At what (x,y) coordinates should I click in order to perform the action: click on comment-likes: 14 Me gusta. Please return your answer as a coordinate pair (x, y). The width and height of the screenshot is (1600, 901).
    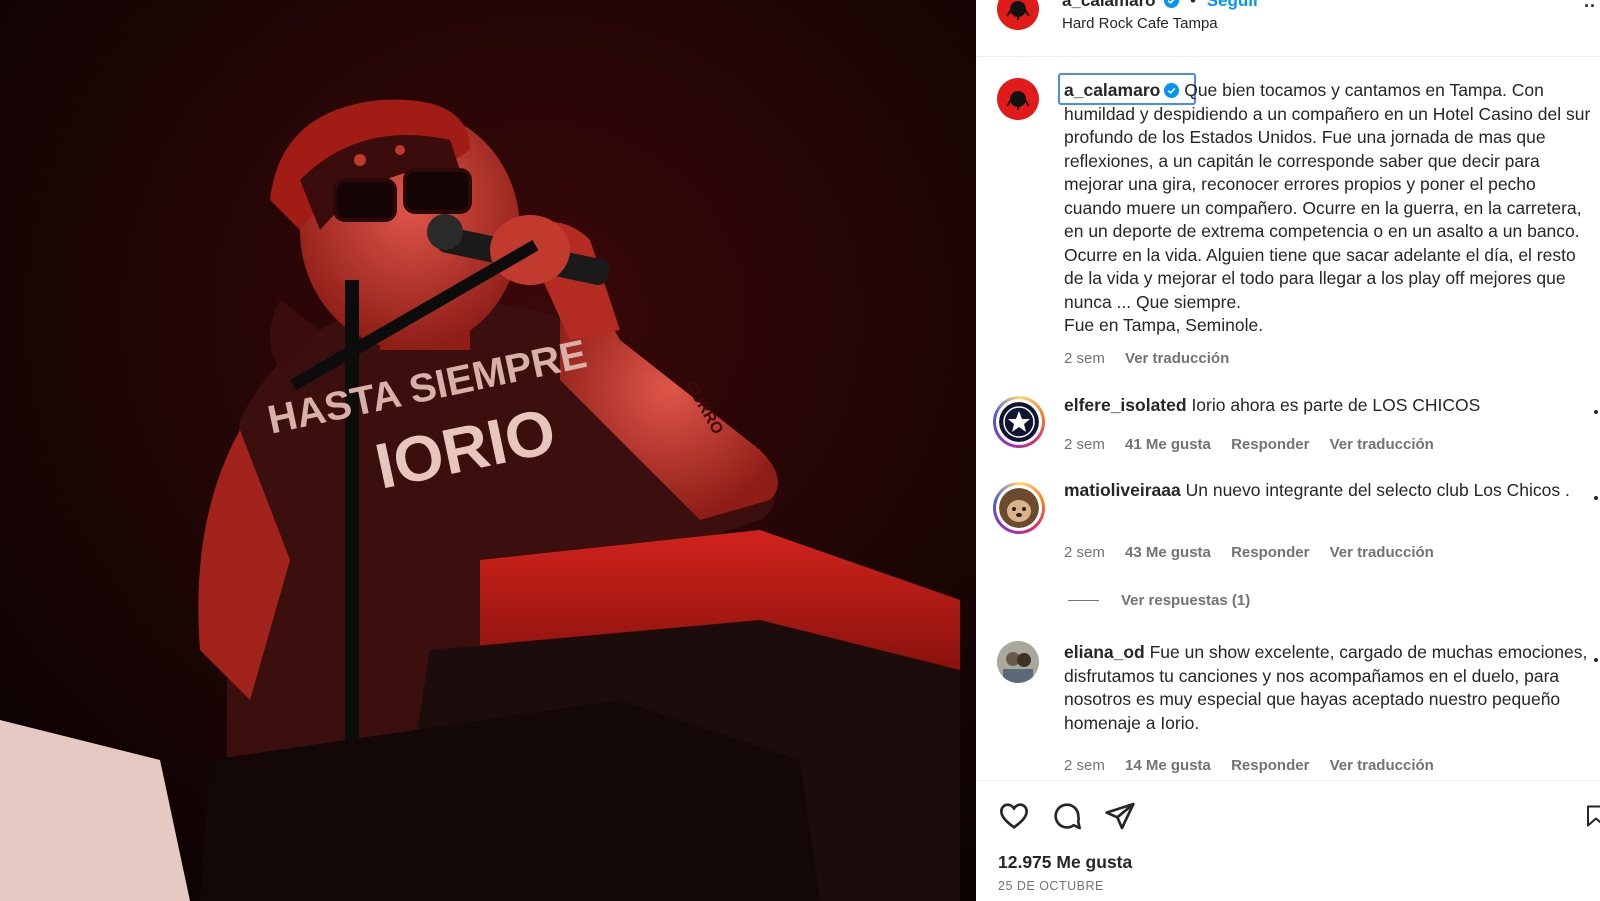
    Looking at the image, I should click on (1168, 765).